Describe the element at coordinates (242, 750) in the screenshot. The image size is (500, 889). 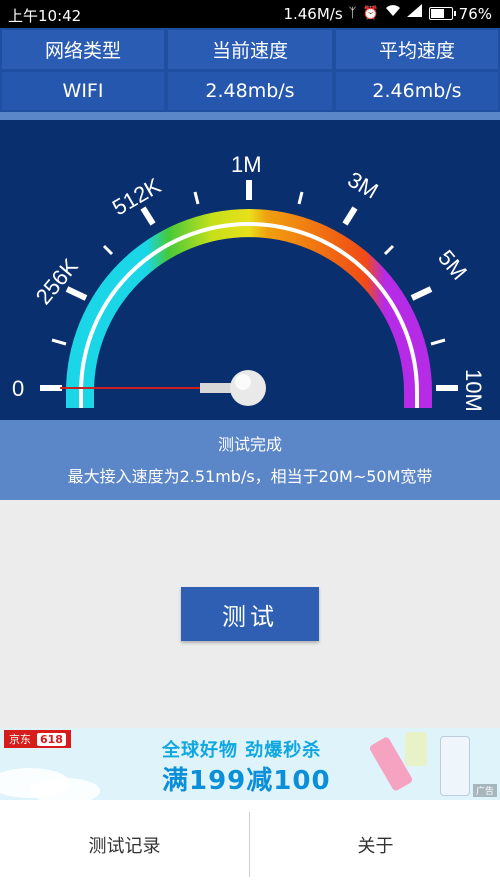
I see `ad-headline: 全球好物 劲爆秒杀` at that location.